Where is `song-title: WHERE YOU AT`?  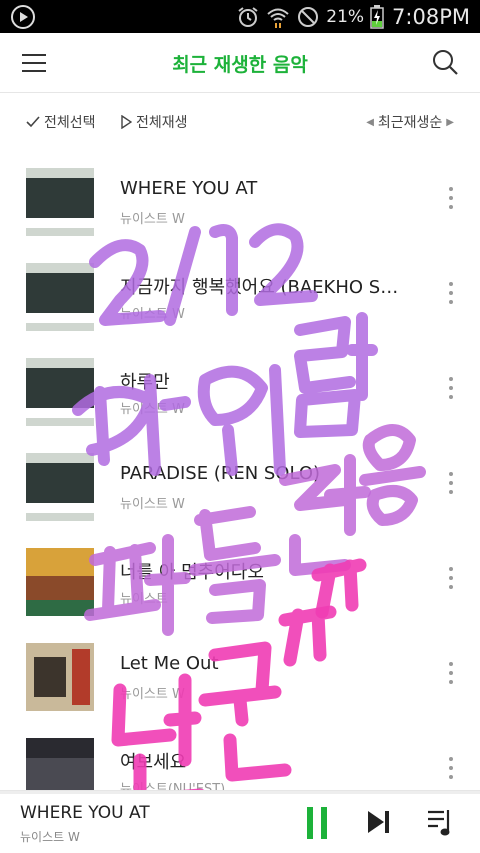 song-title: WHERE YOU AT is located at coordinates (189, 188).